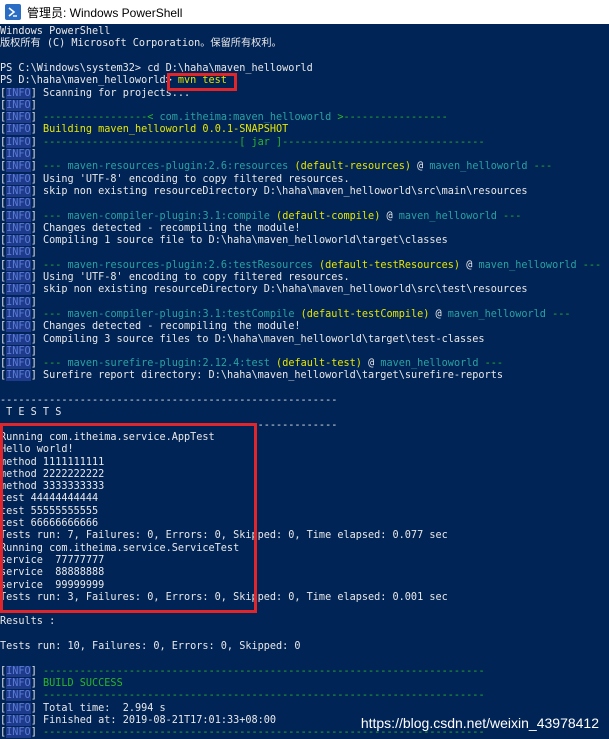 The height and width of the screenshot is (739, 609). I want to click on console-line: 版权所有 (C) Microsoft Corporation。保留所有权利。, so click(141, 44).